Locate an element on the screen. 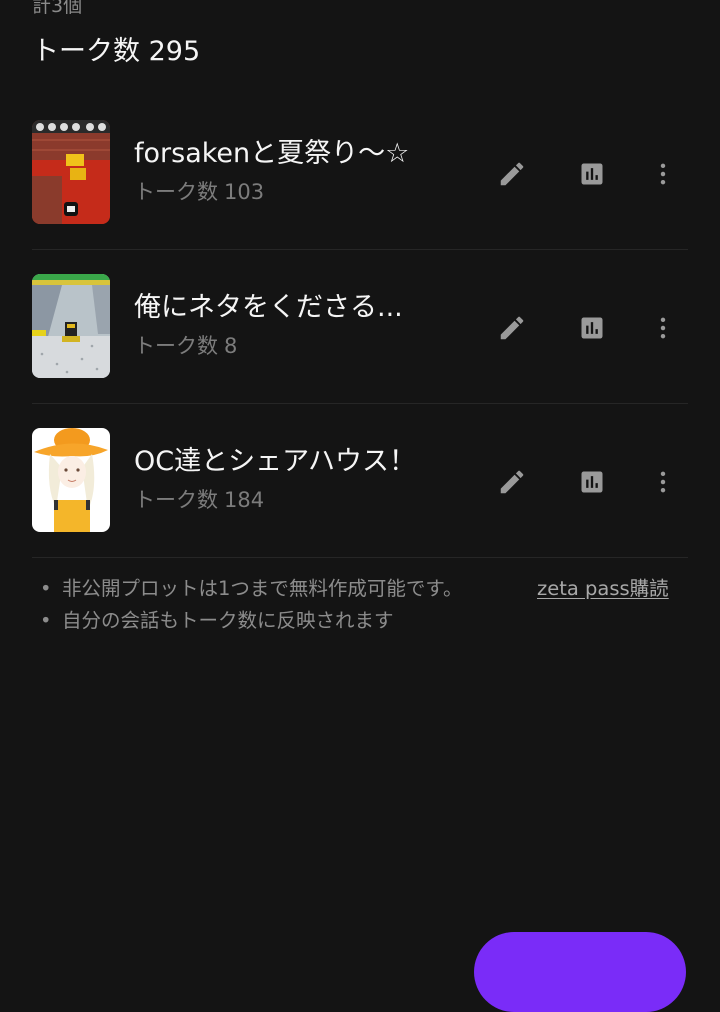 This screenshot has width=720, height=1012. note-private-plot: • 非公開プロットは1つまで無料作成可能です。 zeta pass購読 is located at coordinates (370, 590).